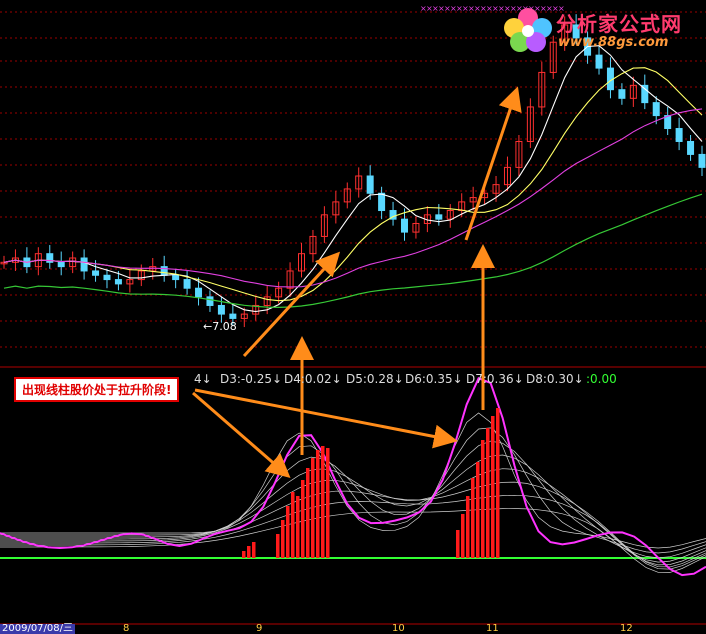 This screenshot has height=634, width=706. I want to click on arrow-to-second-rally, so click(493, 163).